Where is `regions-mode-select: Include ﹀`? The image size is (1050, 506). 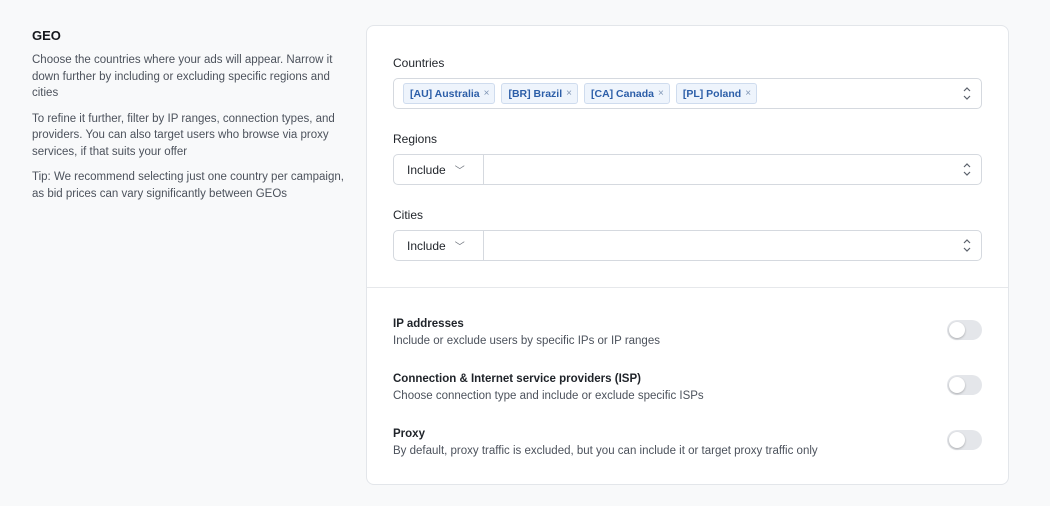 regions-mode-select: Include ﹀ is located at coordinates (439, 169).